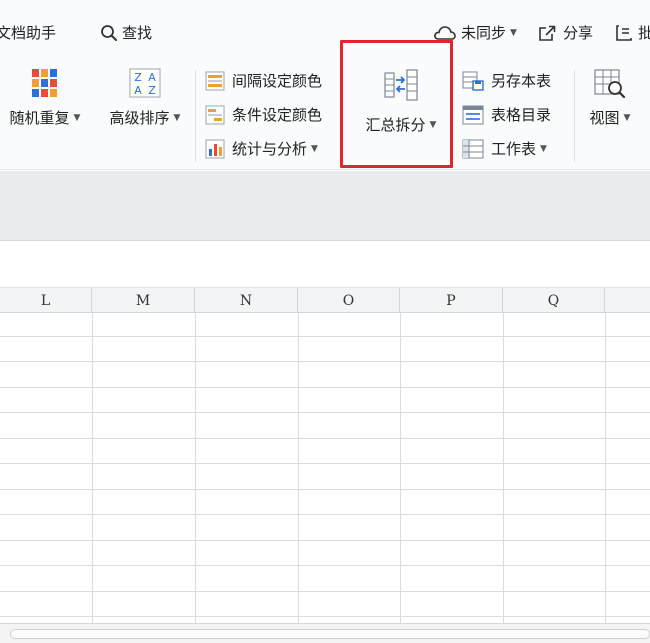 The image size is (650, 643). Describe the element at coordinates (330, 634) in the screenshot. I see `scrollbar-thumb` at that location.